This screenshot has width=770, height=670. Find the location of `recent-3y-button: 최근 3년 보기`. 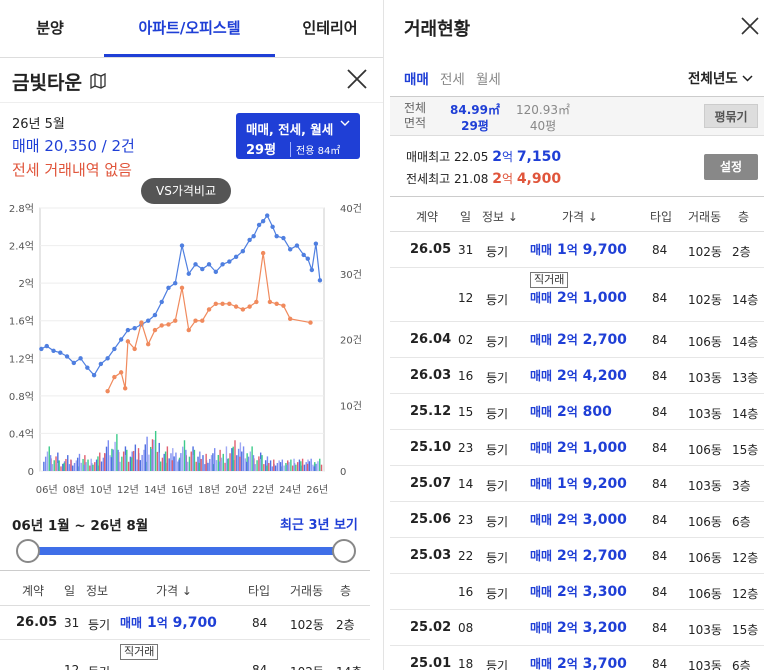

recent-3y-button: 최근 3년 보기 is located at coordinates (319, 523).